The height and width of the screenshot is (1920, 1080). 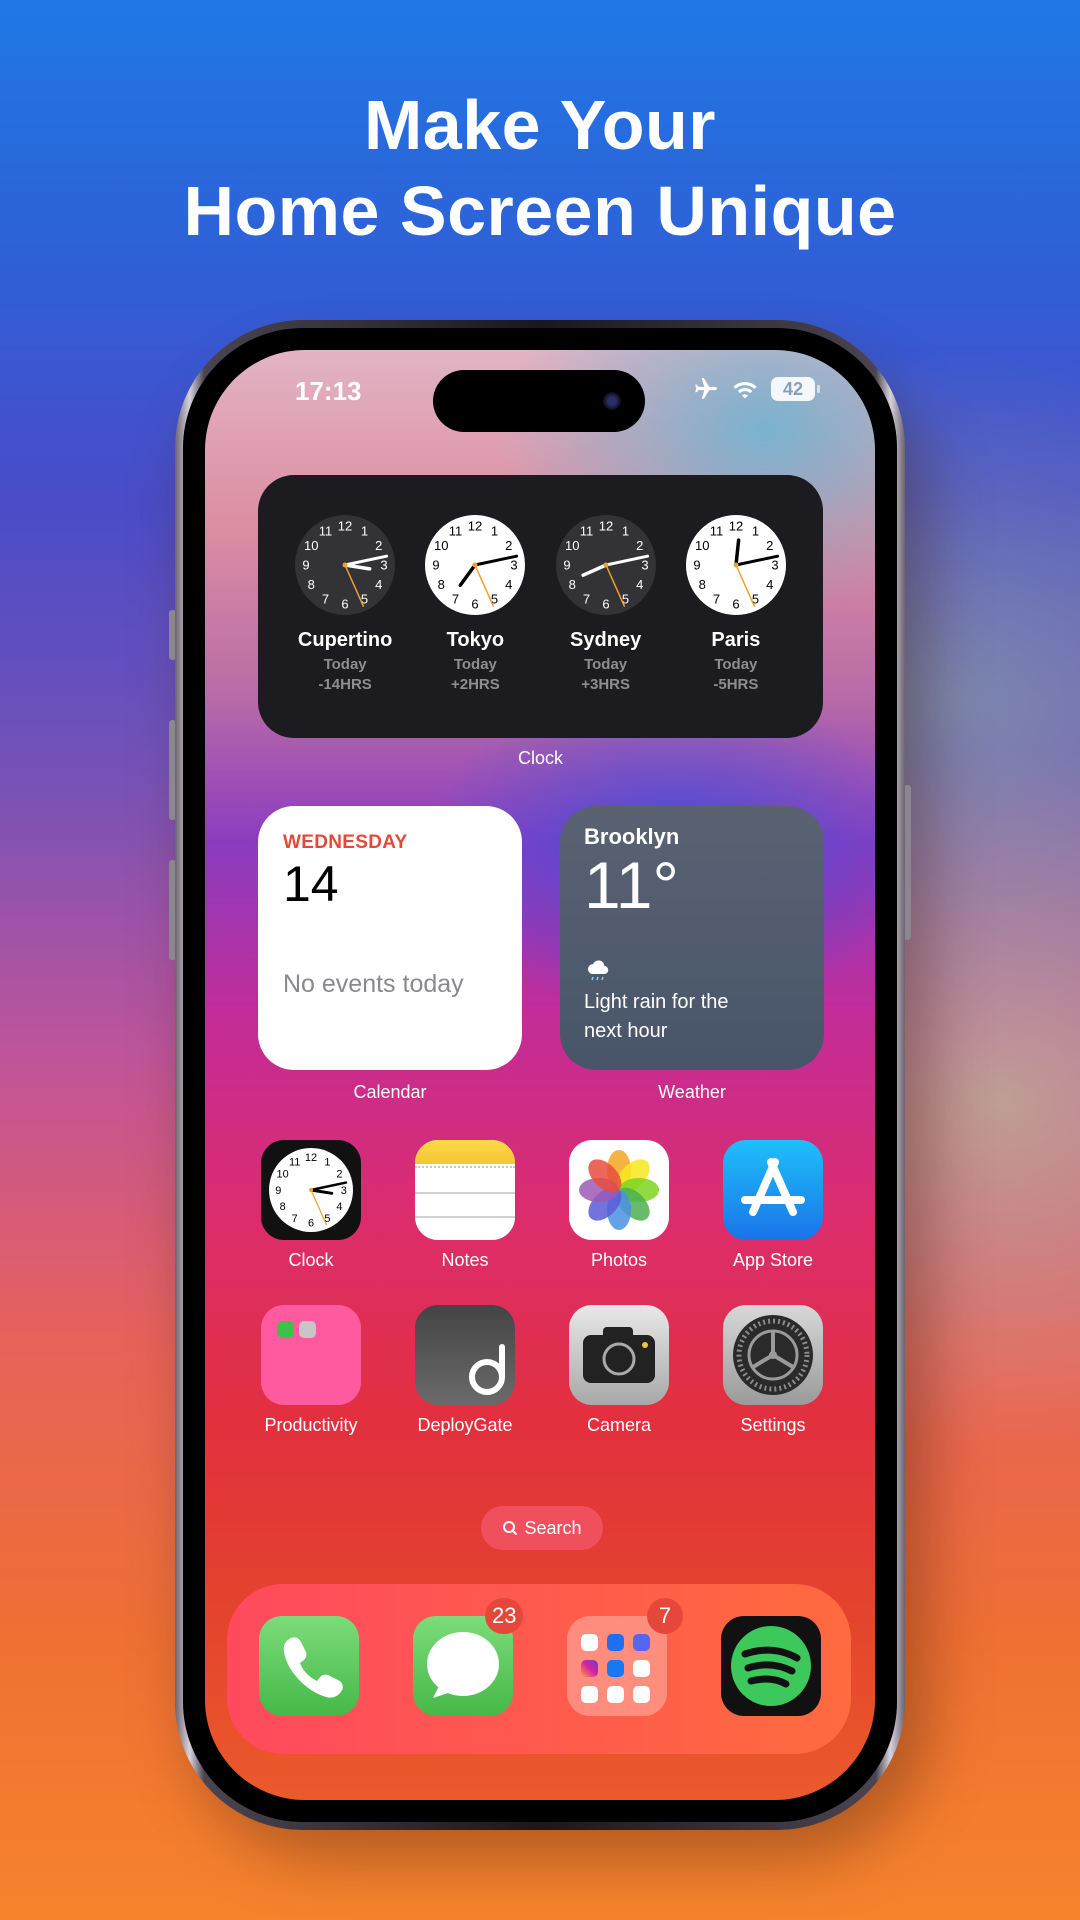 I want to click on phone-app-icon, so click(x=309, y=1666).